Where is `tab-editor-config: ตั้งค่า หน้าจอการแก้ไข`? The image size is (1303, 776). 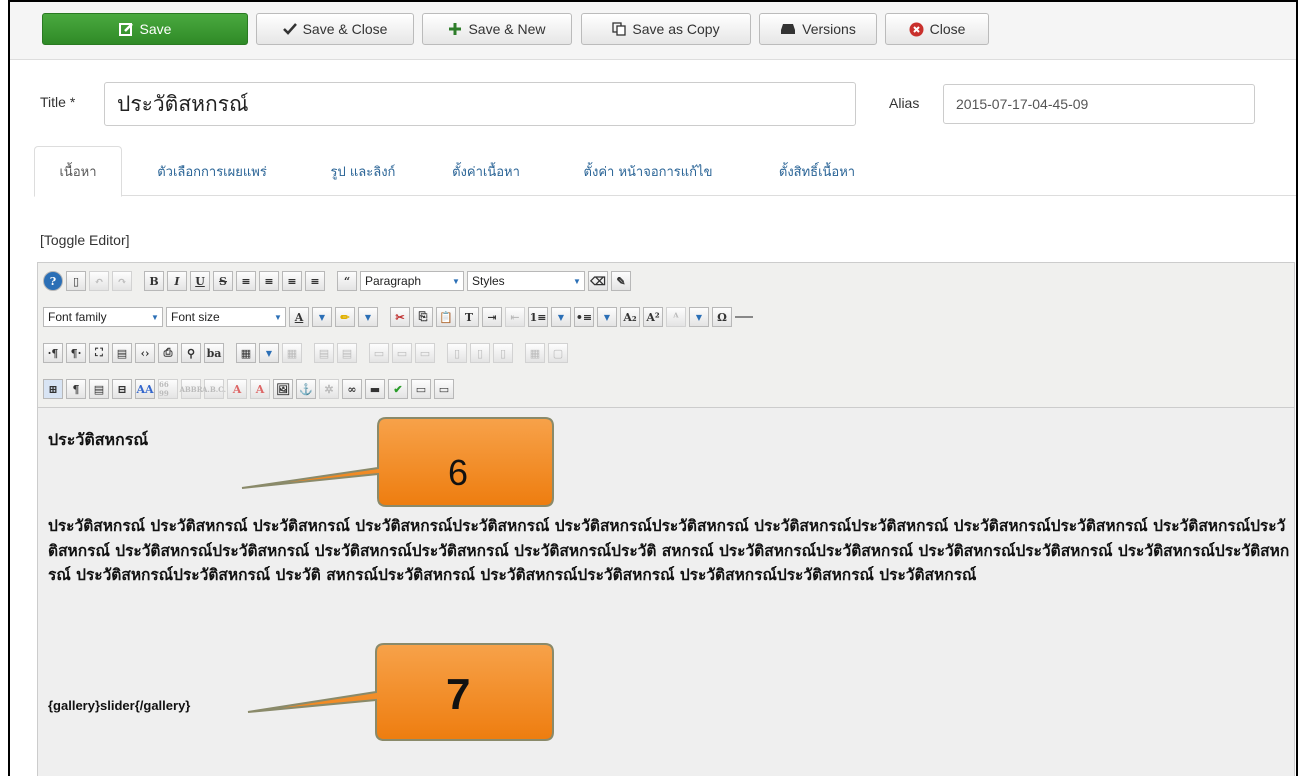
tab-editor-config: ตั้งค่า หน้าจอการแก้ไข is located at coordinates (648, 171).